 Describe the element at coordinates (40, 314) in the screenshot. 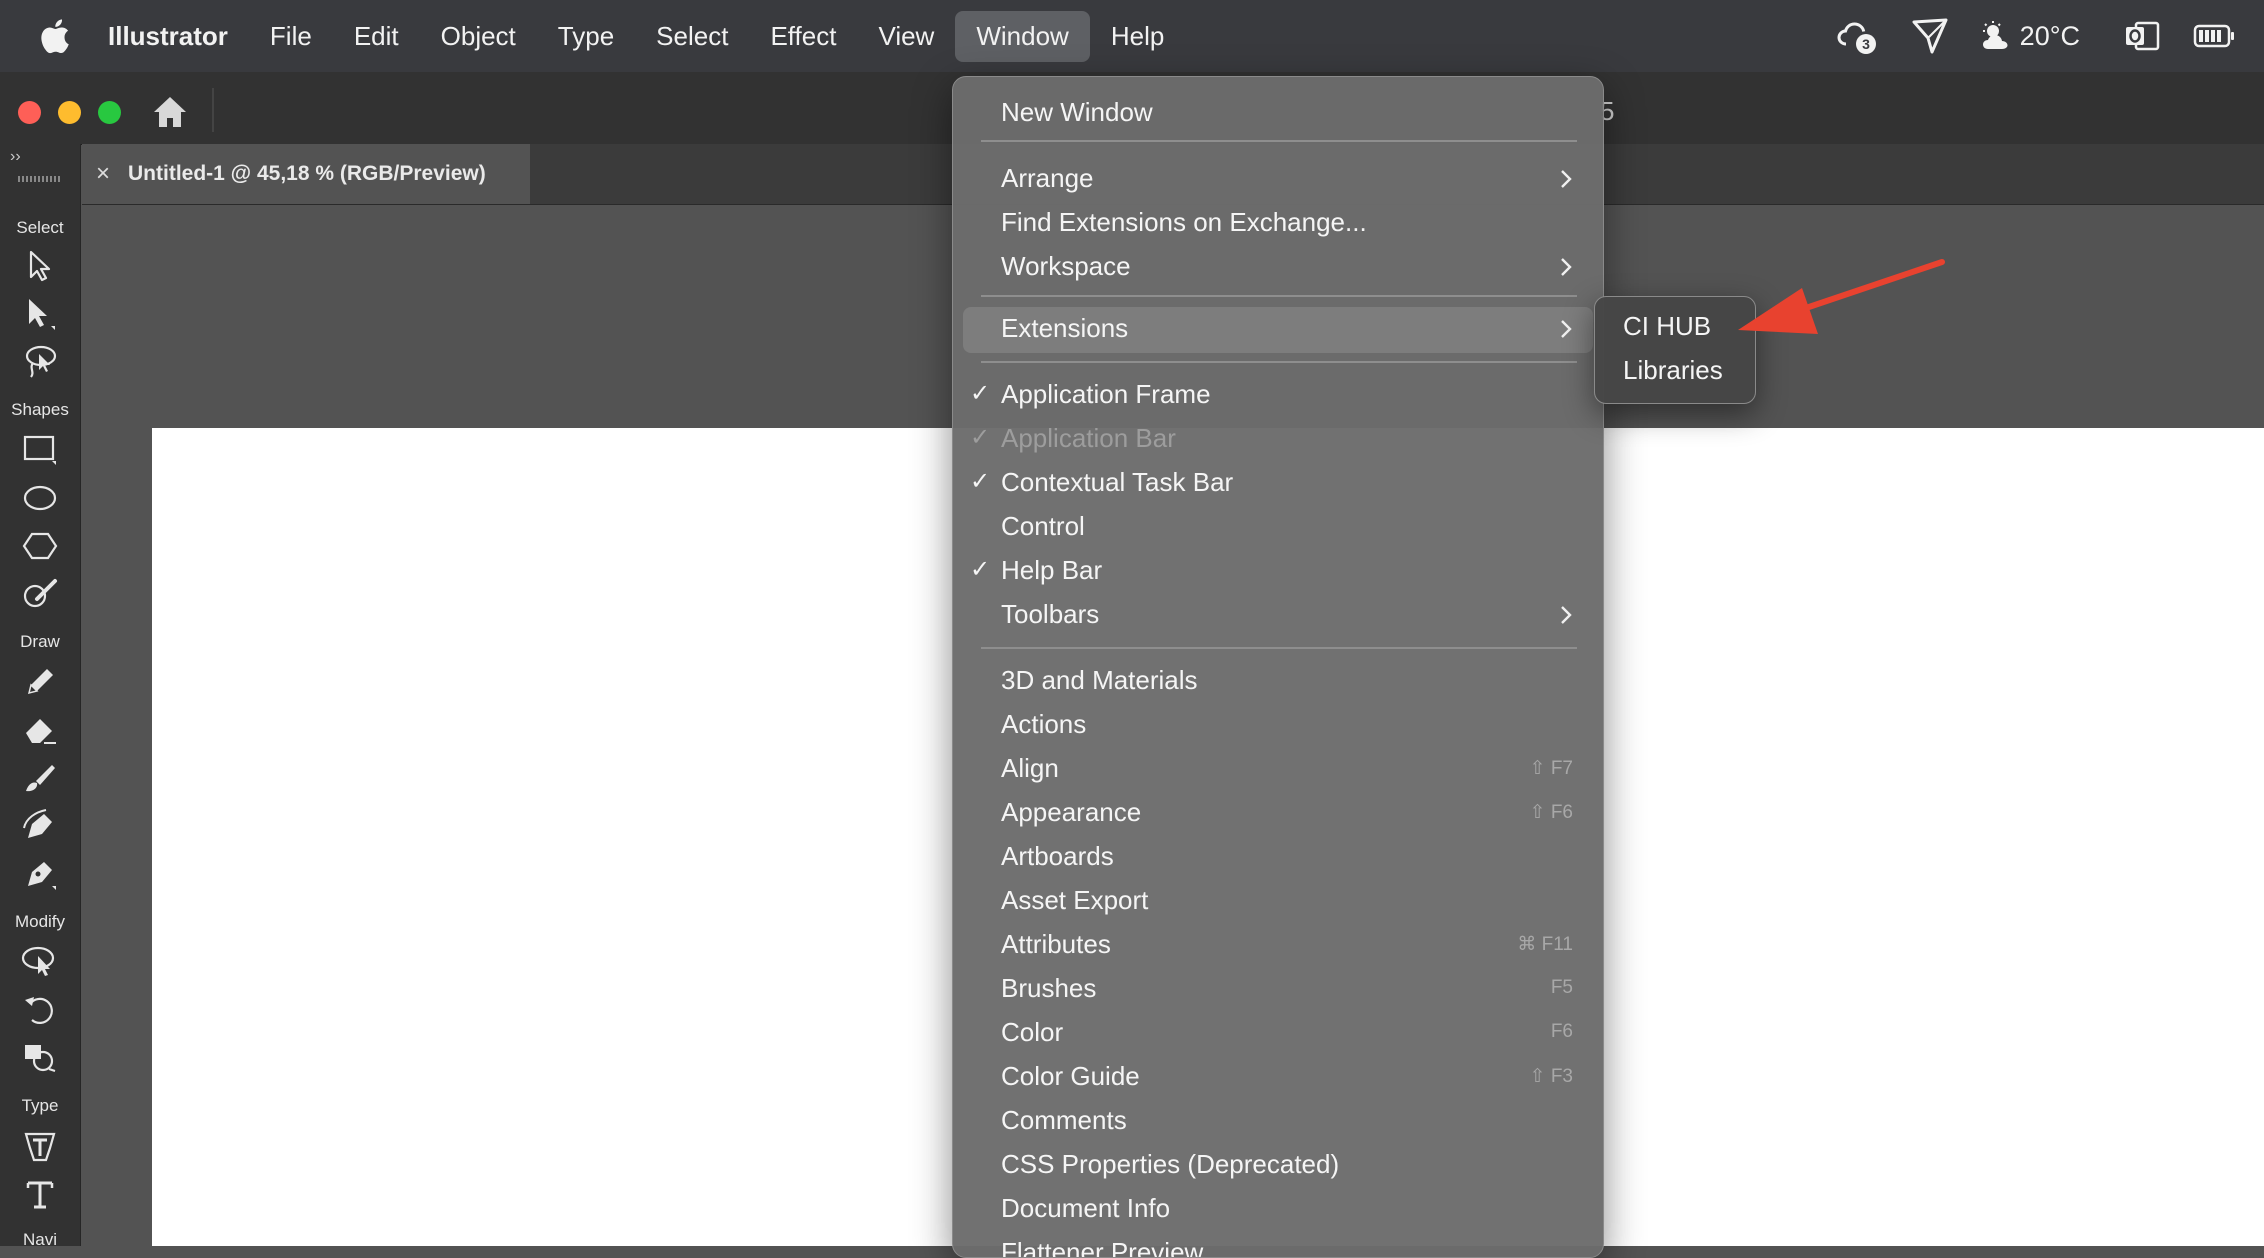

I see `direct-selection-tool-icon` at that location.